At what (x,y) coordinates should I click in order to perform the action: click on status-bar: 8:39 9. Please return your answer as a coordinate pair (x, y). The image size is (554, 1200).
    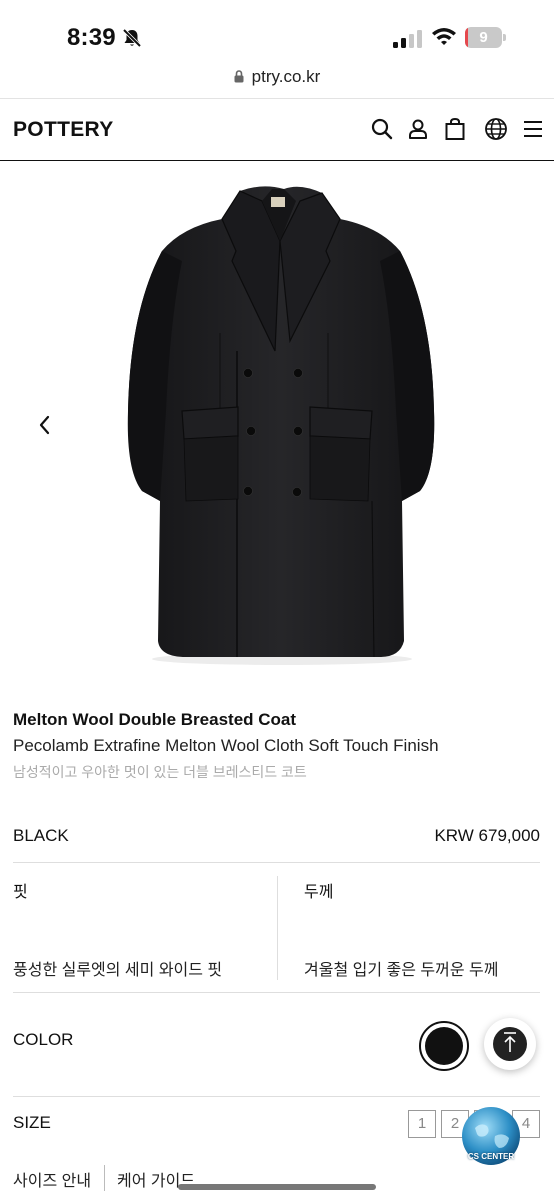
    Looking at the image, I should click on (277, 35).